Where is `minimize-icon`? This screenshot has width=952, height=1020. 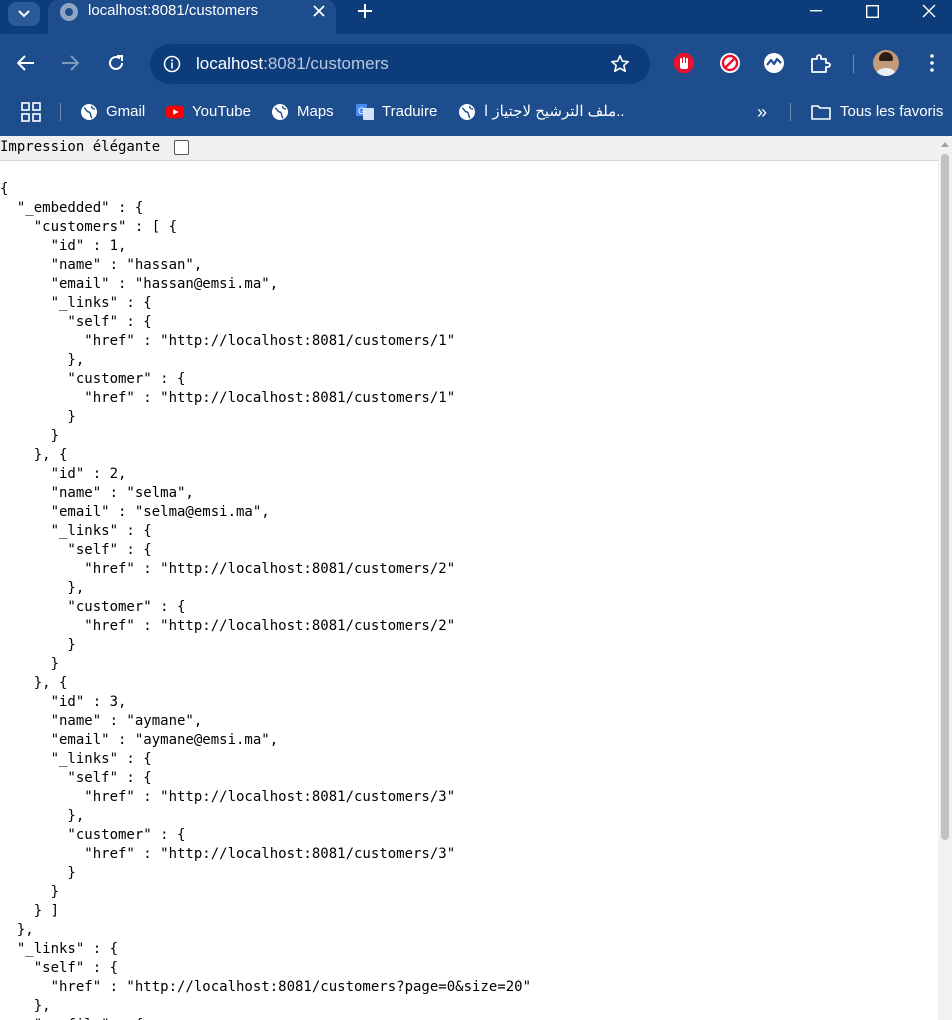 minimize-icon is located at coordinates (816, 11).